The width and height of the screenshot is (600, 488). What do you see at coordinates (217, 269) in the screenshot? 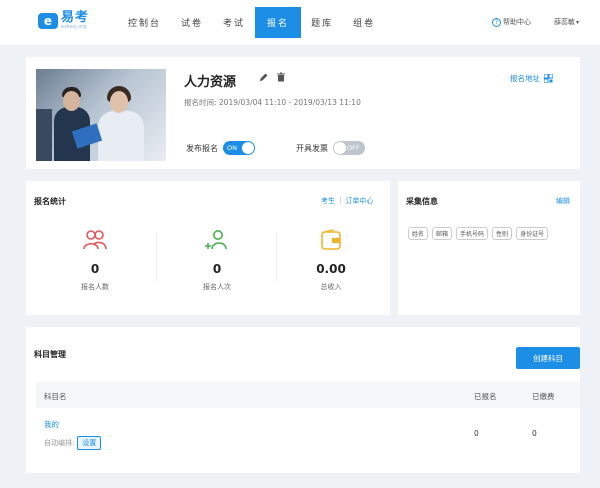
I see `registrations-value: 0` at bounding box center [217, 269].